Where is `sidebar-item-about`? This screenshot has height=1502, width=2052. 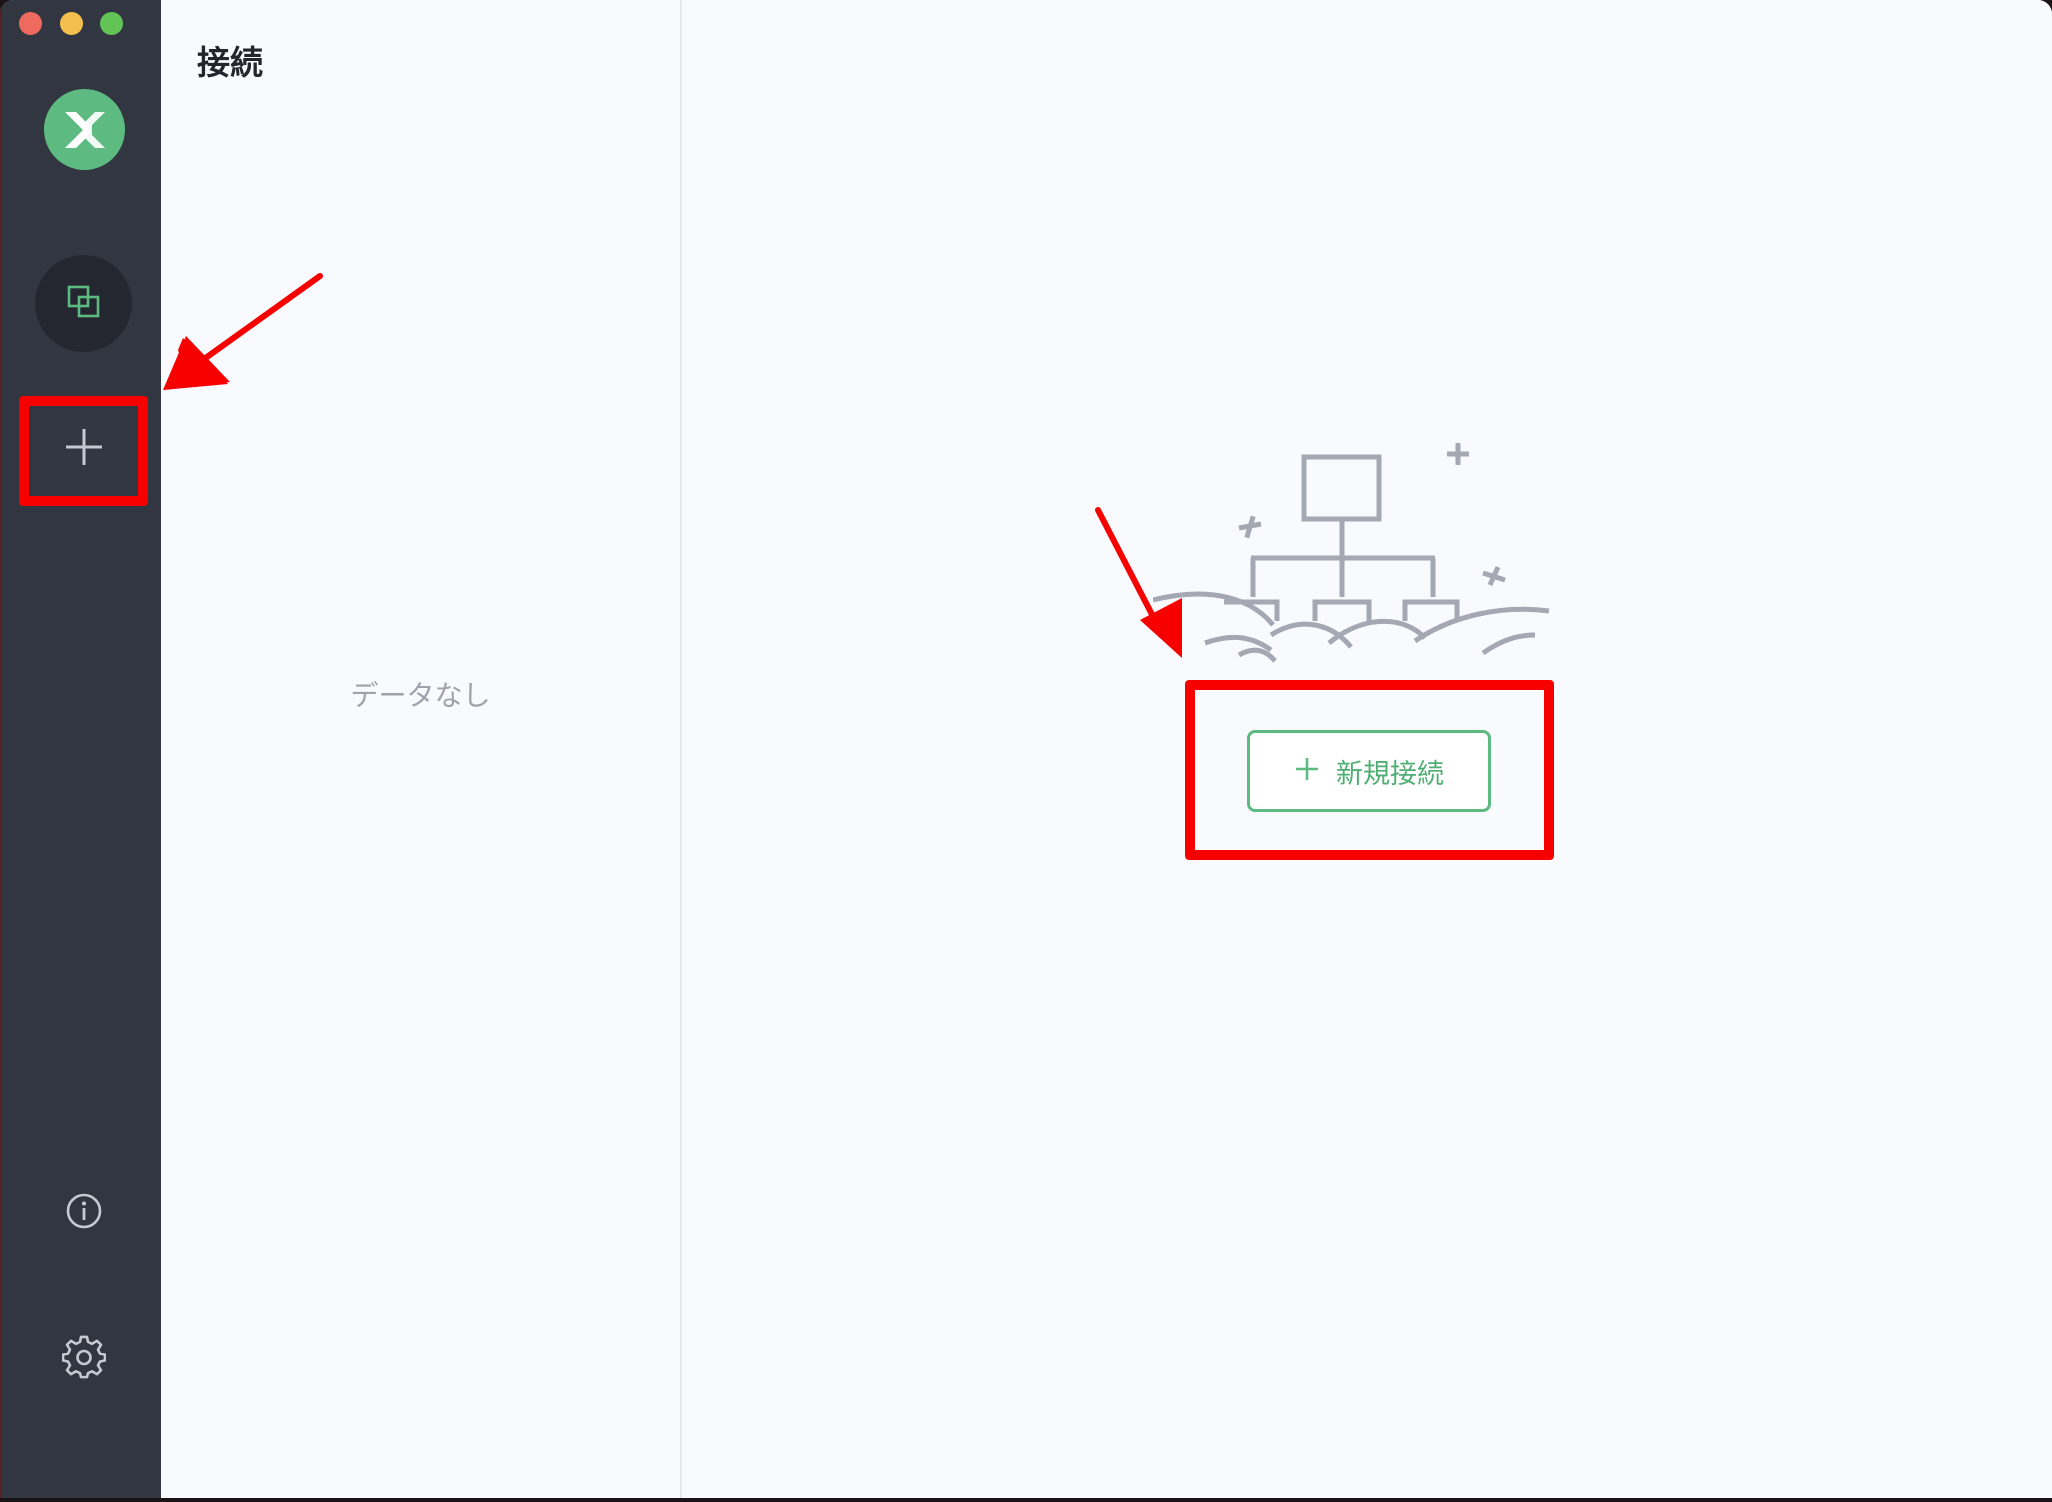
sidebar-item-about is located at coordinates (83, 1212).